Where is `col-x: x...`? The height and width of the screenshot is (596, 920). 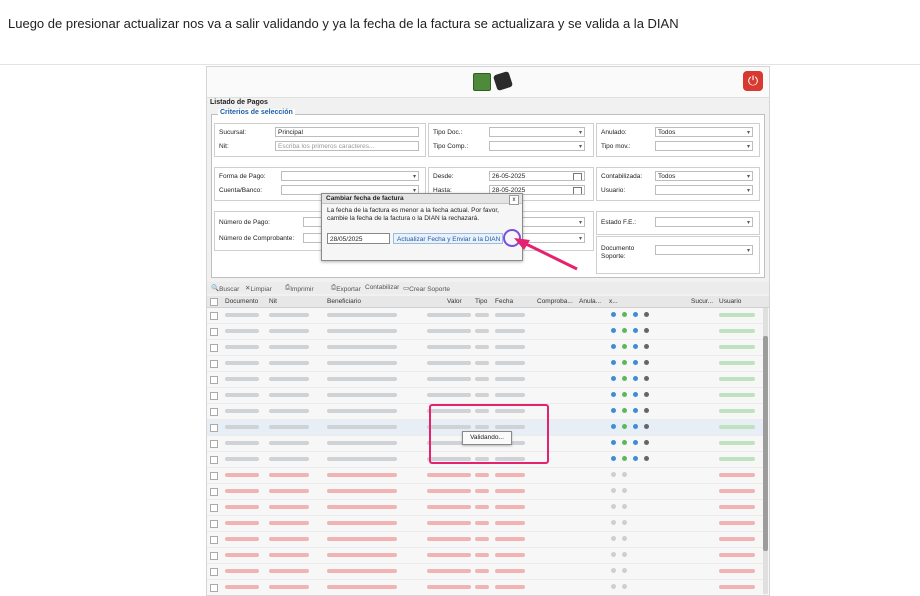 col-x: x... is located at coordinates (613, 301).